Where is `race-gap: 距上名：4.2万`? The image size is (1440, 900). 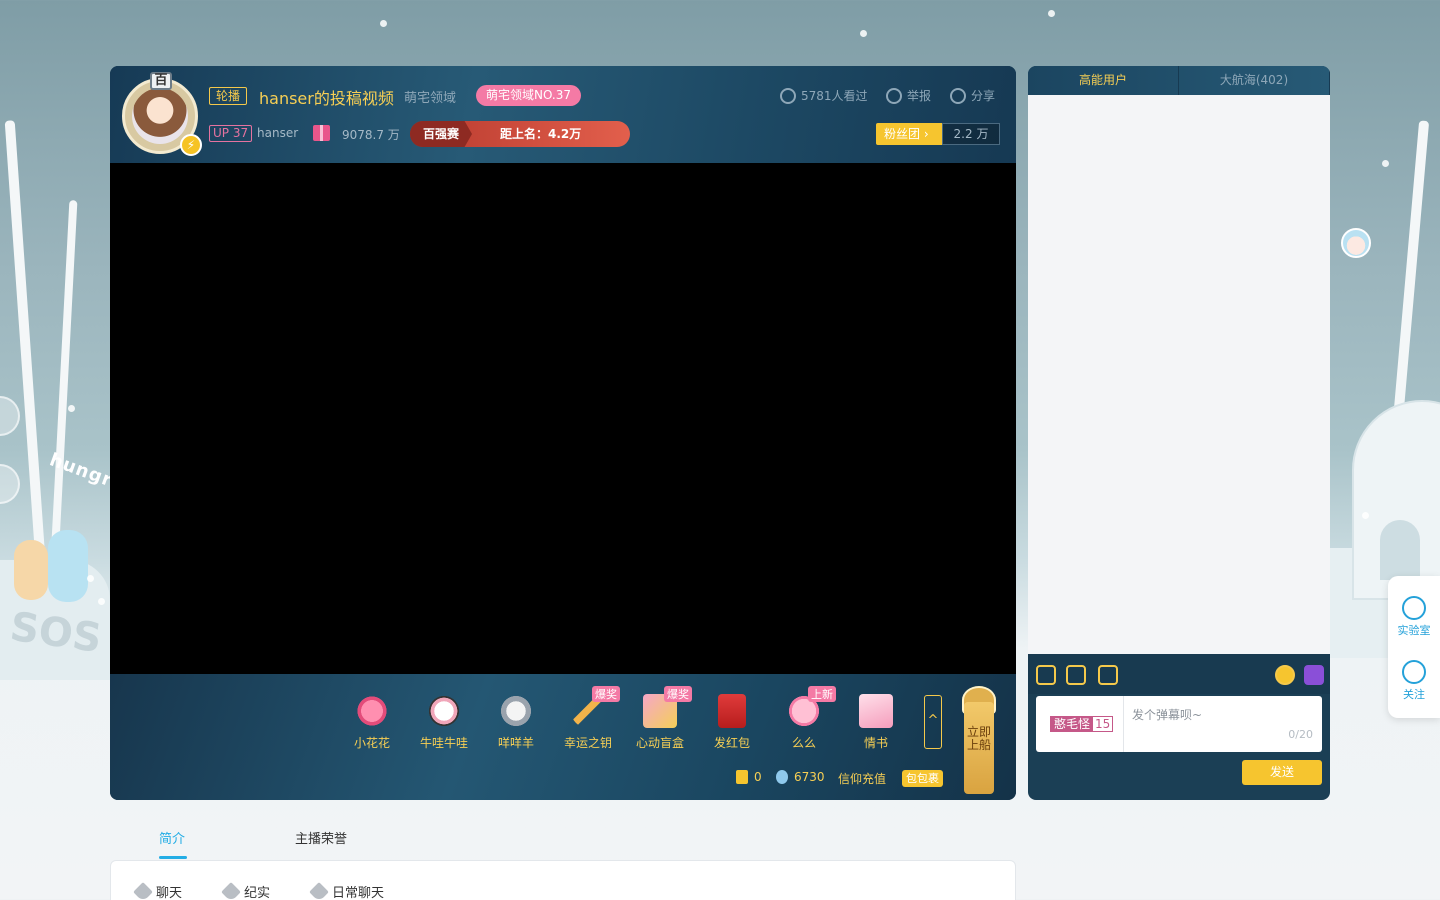
race-gap: 距上名：4.2万 is located at coordinates (541, 134).